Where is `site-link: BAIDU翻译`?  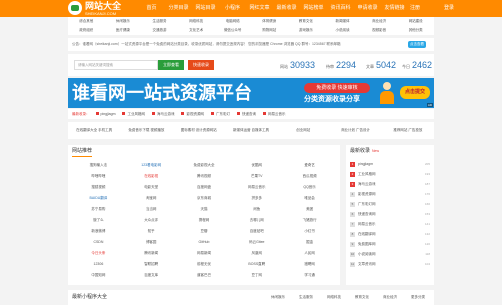 site-link: BAIDU翻译 is located at coordinates (98, 198).